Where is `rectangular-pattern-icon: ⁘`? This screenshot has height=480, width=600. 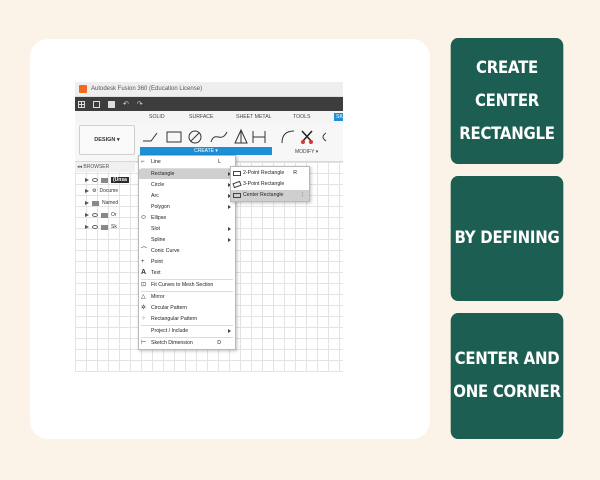
rectangular-pattern-icon: ⁘ is located at coordinates (144, 319).